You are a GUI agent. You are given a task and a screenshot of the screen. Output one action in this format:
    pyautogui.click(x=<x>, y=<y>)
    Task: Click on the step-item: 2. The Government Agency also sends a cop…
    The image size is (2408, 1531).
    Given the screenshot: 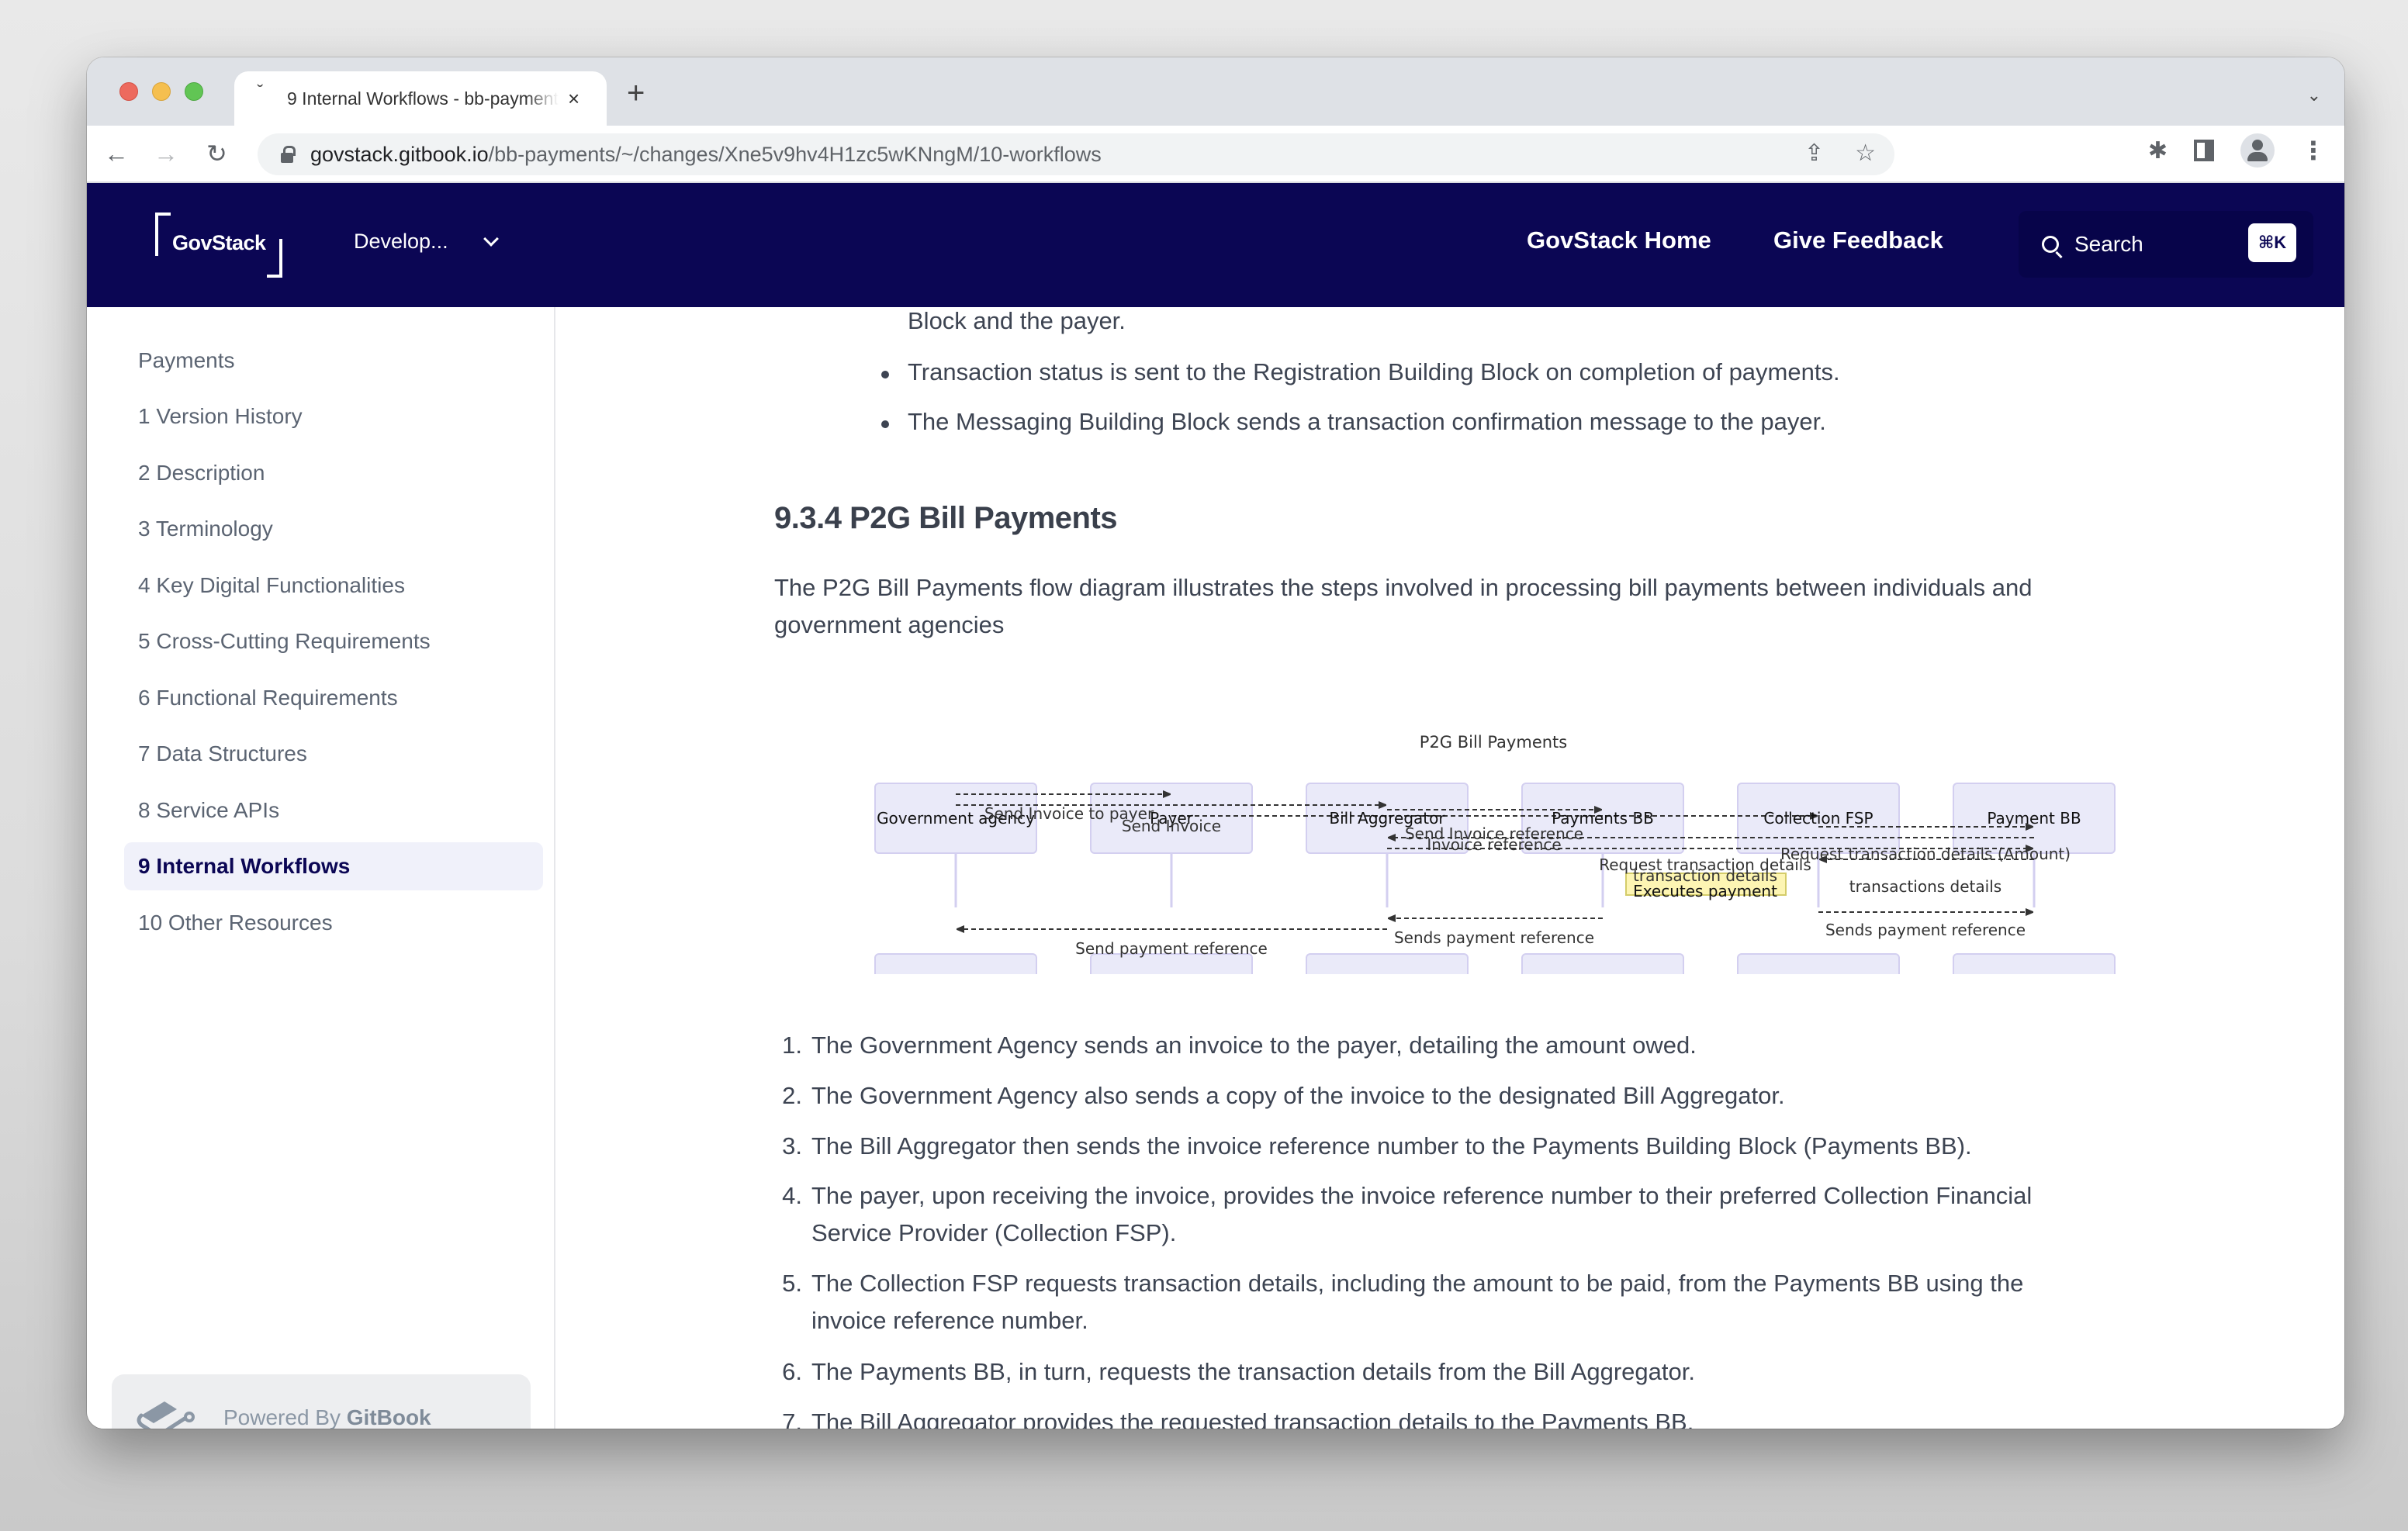 What is the action you would take?
    pyautogui.click(x=1472, y=1096)
    